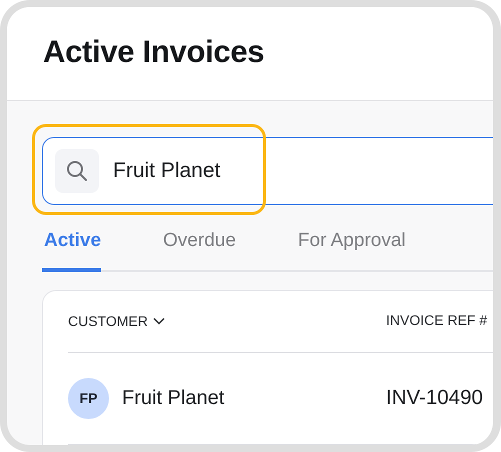 This screenshot has height=452, width=501. What do you see at coordinates (173, 398) in the screenshot?
I see `table-cell-text: Fruit Planet` at bounding box center [173, 398].